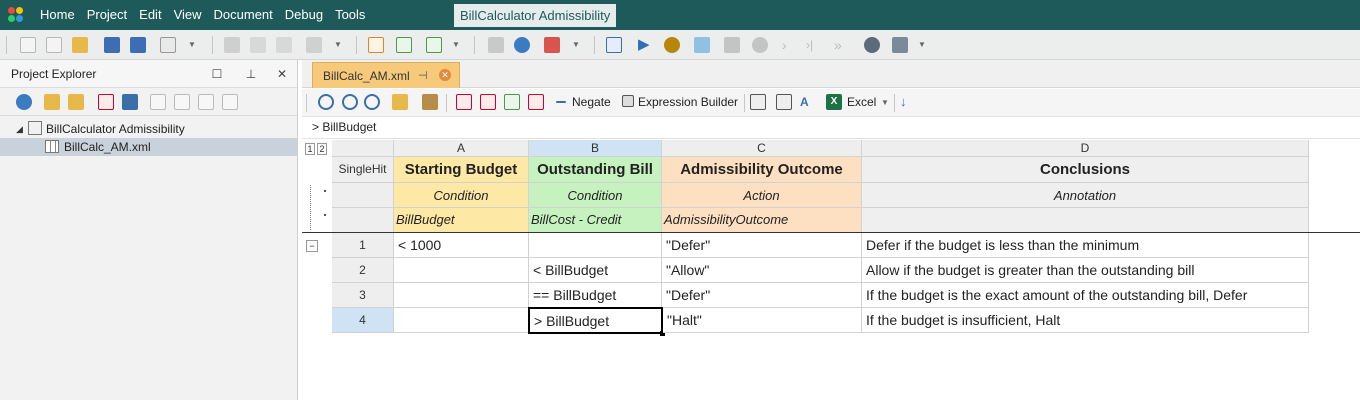  I want to click on table-cell: < BillBudget, so click(595, 270).